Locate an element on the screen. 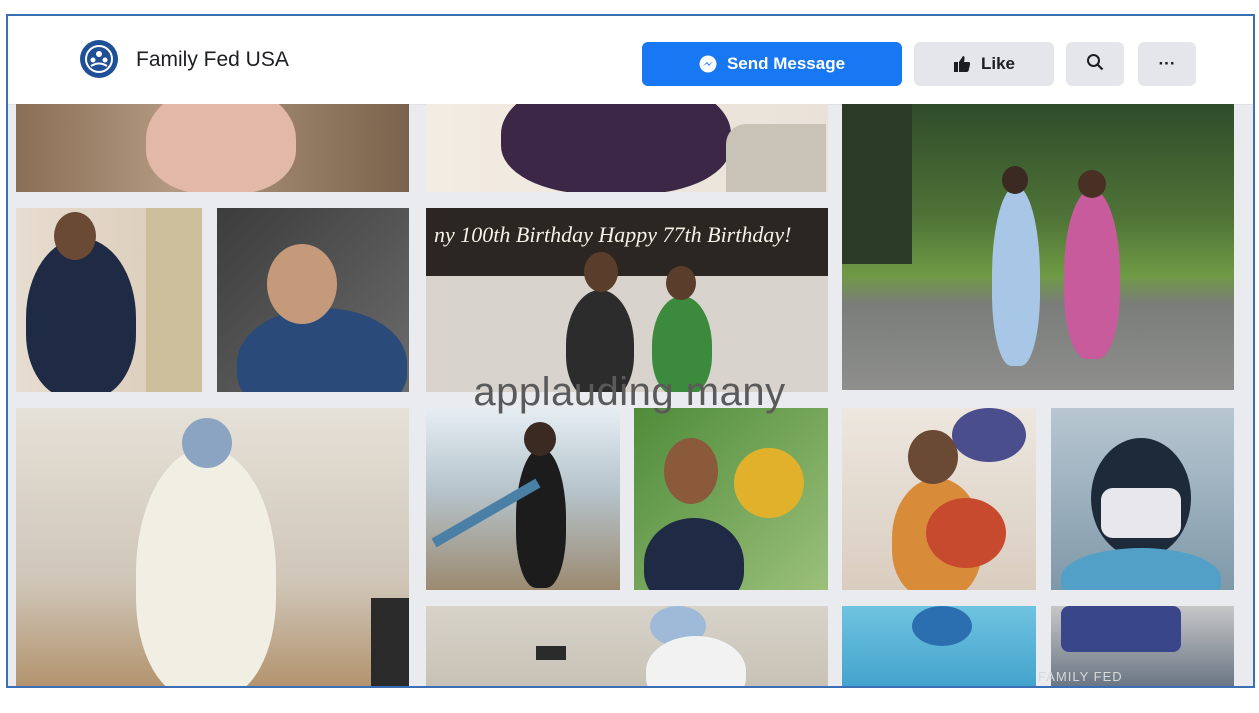 This screenshot has width=1259, height=713. like-button: Like is located at coordinates (984, 64).